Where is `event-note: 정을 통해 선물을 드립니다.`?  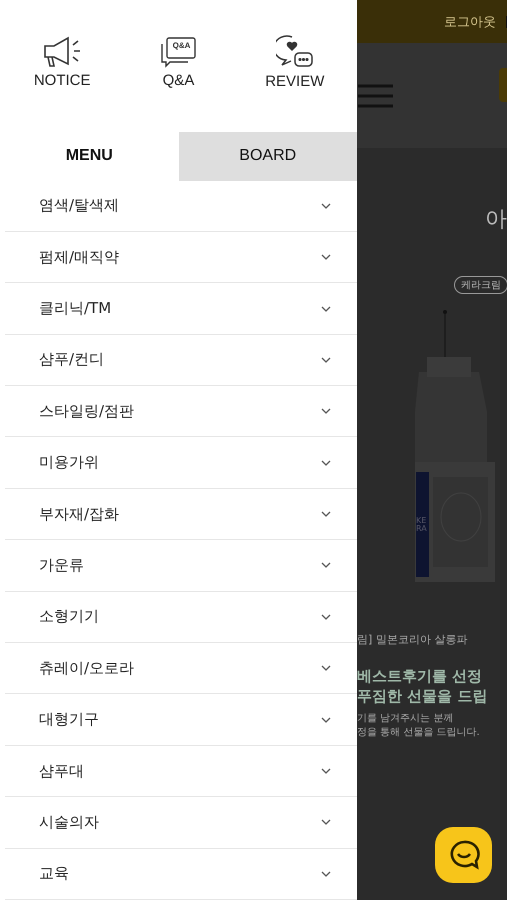 event-note: 정을 통해 선물을 드립니다. is located at coordinates (419, 733).